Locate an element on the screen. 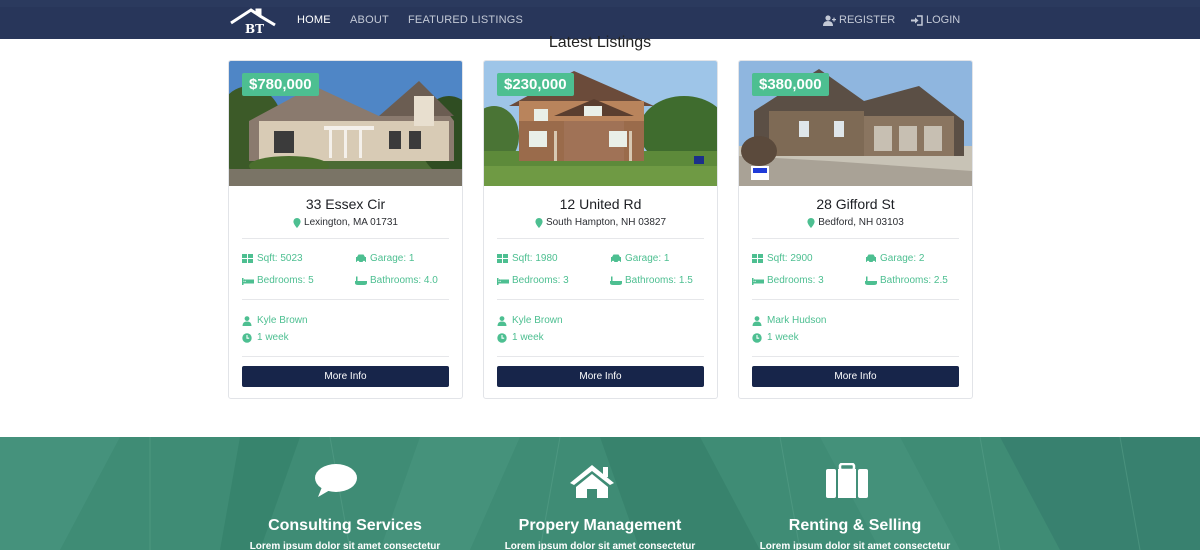  service-title: Renting & Selling is located at coordinates (855, 525).